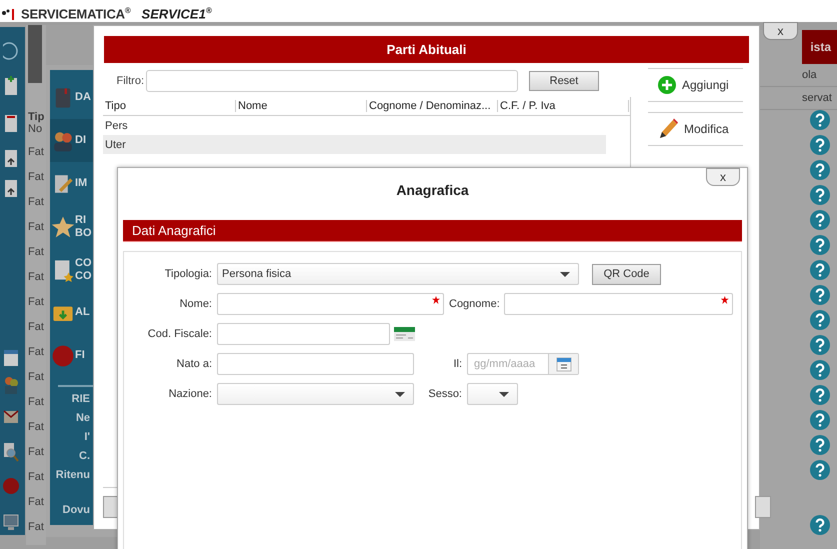  Describe the element at coordinates (76, 510) in the screenshot. I see `summary-label: Dovu` at that location.